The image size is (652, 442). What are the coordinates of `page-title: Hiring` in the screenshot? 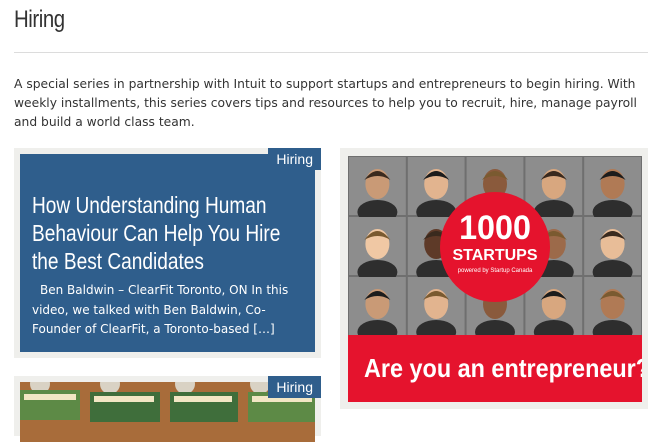 It's located at (39, 19).